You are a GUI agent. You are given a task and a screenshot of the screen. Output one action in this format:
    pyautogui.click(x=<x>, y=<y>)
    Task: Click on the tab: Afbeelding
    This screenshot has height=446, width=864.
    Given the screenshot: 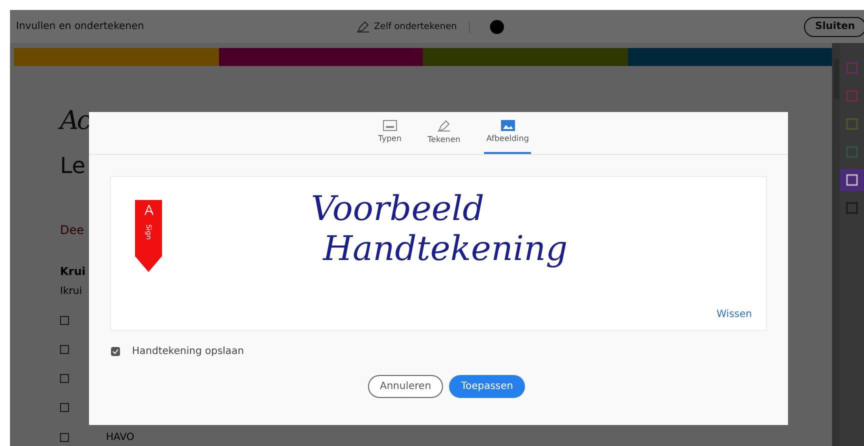 What is the action you would take?
    pyautogui.click(x=507, y=133)
    